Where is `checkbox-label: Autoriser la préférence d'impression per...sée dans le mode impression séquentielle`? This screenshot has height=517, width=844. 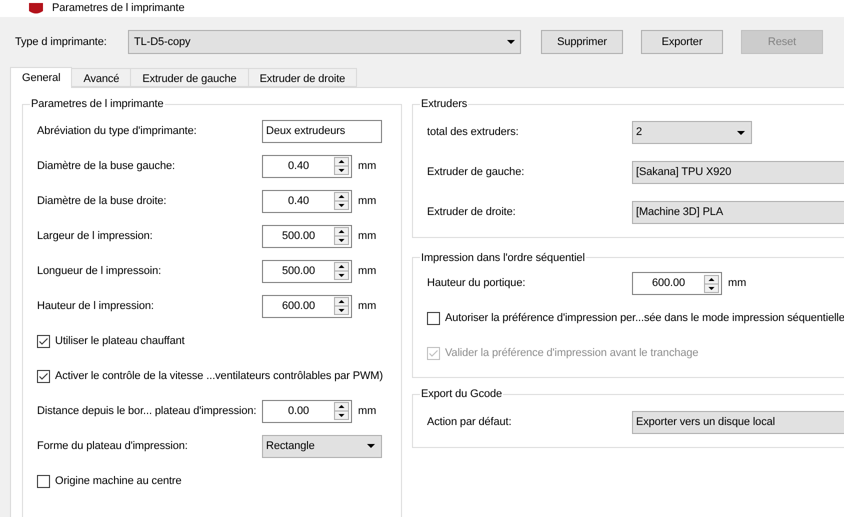
checkbox-label: Autoriser la préférence d'impression per...sée dans le mode impression séquentielle is located at coordinates (644, 318).